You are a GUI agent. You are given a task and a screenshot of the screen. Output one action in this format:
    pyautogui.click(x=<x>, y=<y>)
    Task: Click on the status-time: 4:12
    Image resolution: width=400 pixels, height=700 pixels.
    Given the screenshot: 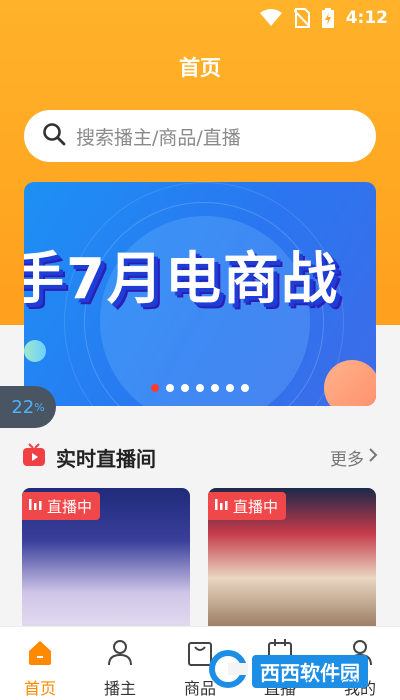 What is the action you would take?
    pyautogui.click(x=366, y=18)
    